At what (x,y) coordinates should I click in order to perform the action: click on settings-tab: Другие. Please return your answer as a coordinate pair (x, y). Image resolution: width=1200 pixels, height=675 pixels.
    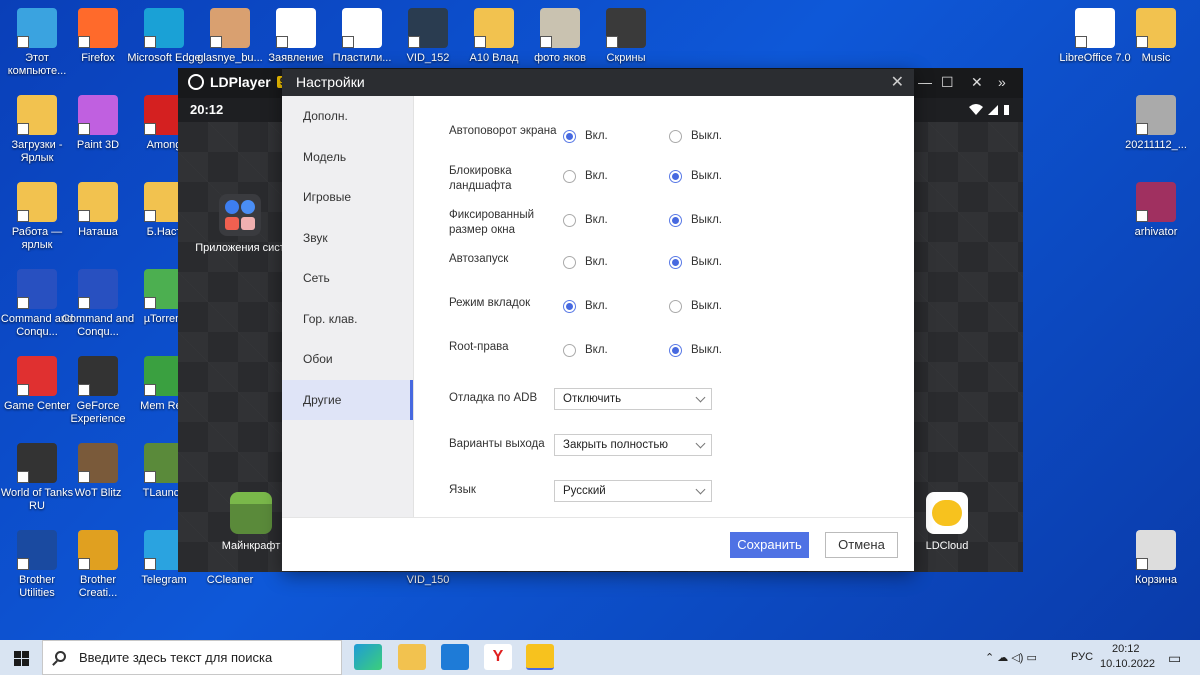
    Looking at the image, I should click on (347, 399).